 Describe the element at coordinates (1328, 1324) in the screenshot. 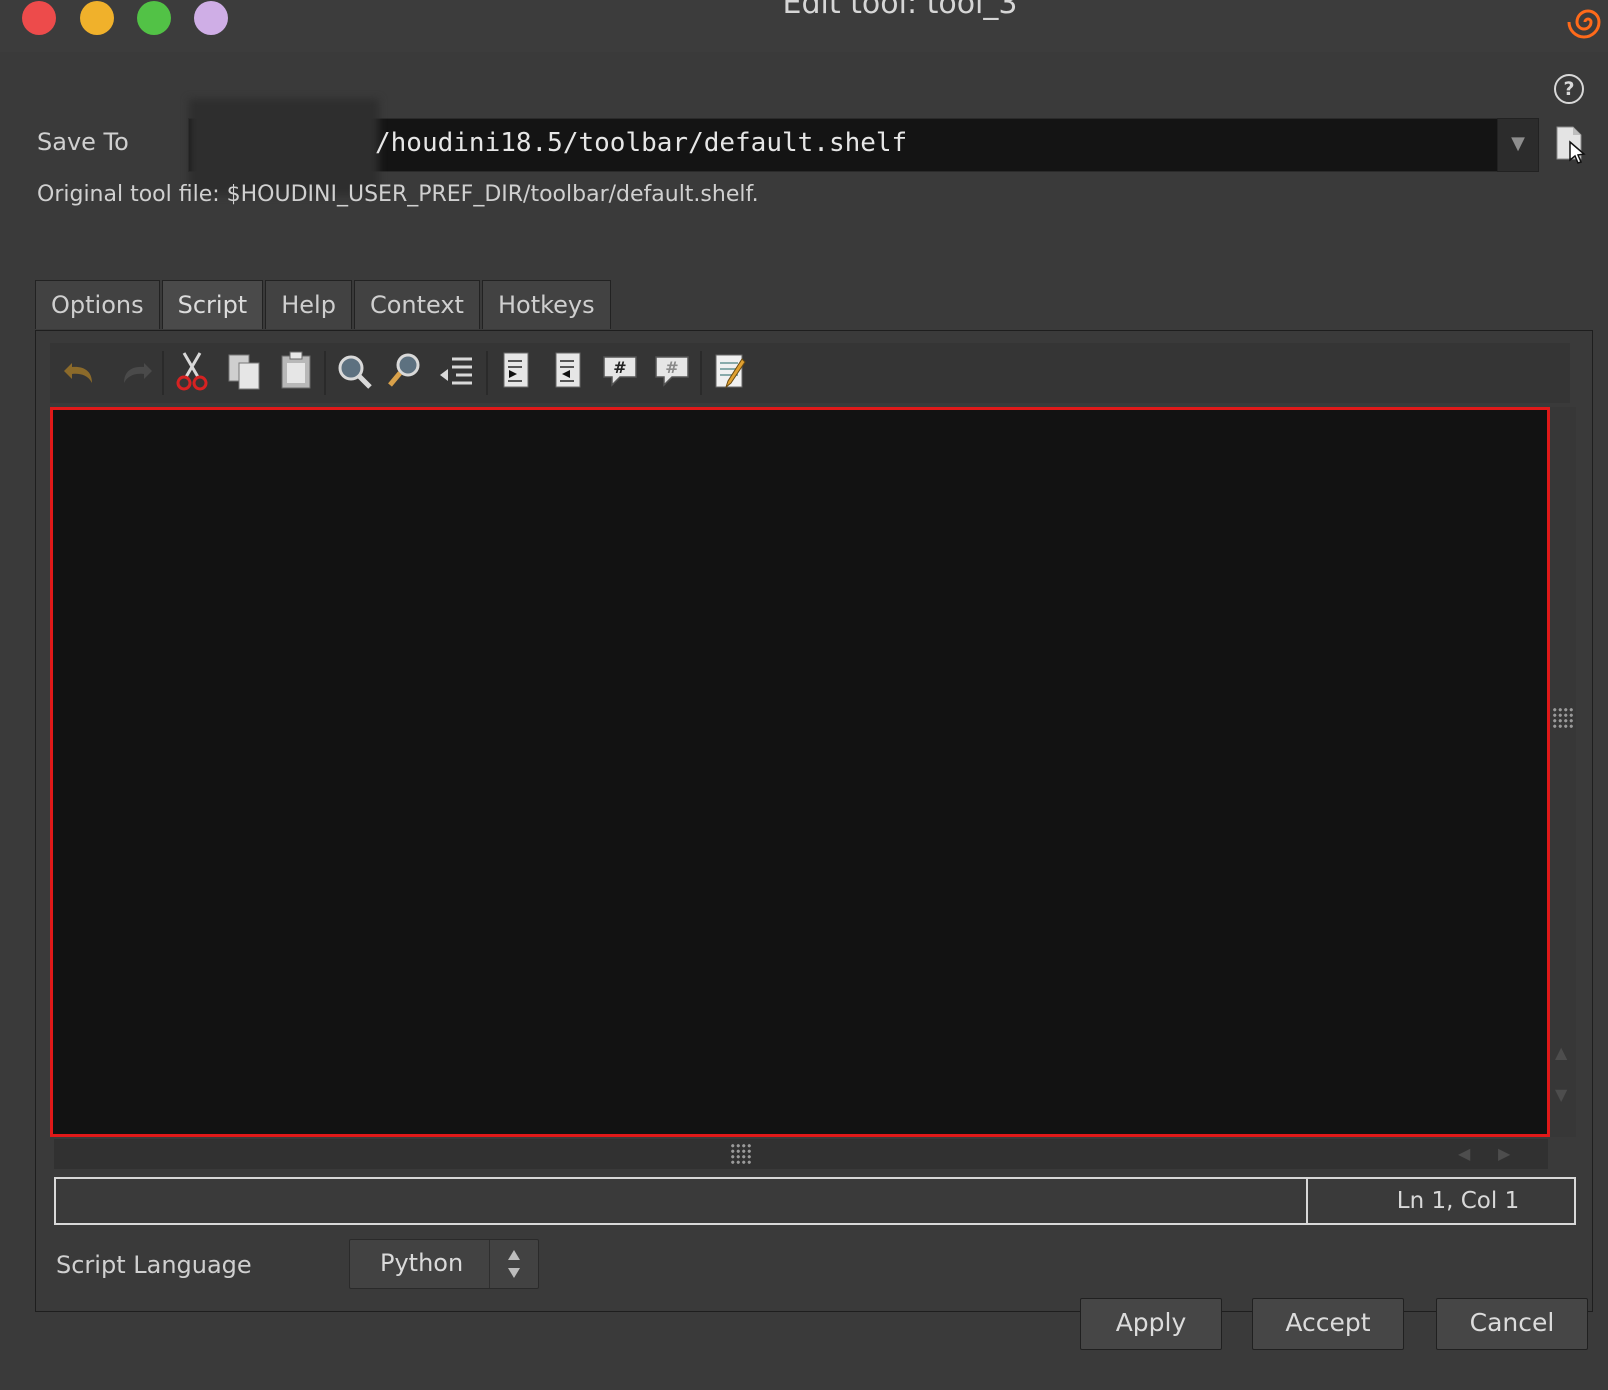

I see `accept-button: Accept` at that location.